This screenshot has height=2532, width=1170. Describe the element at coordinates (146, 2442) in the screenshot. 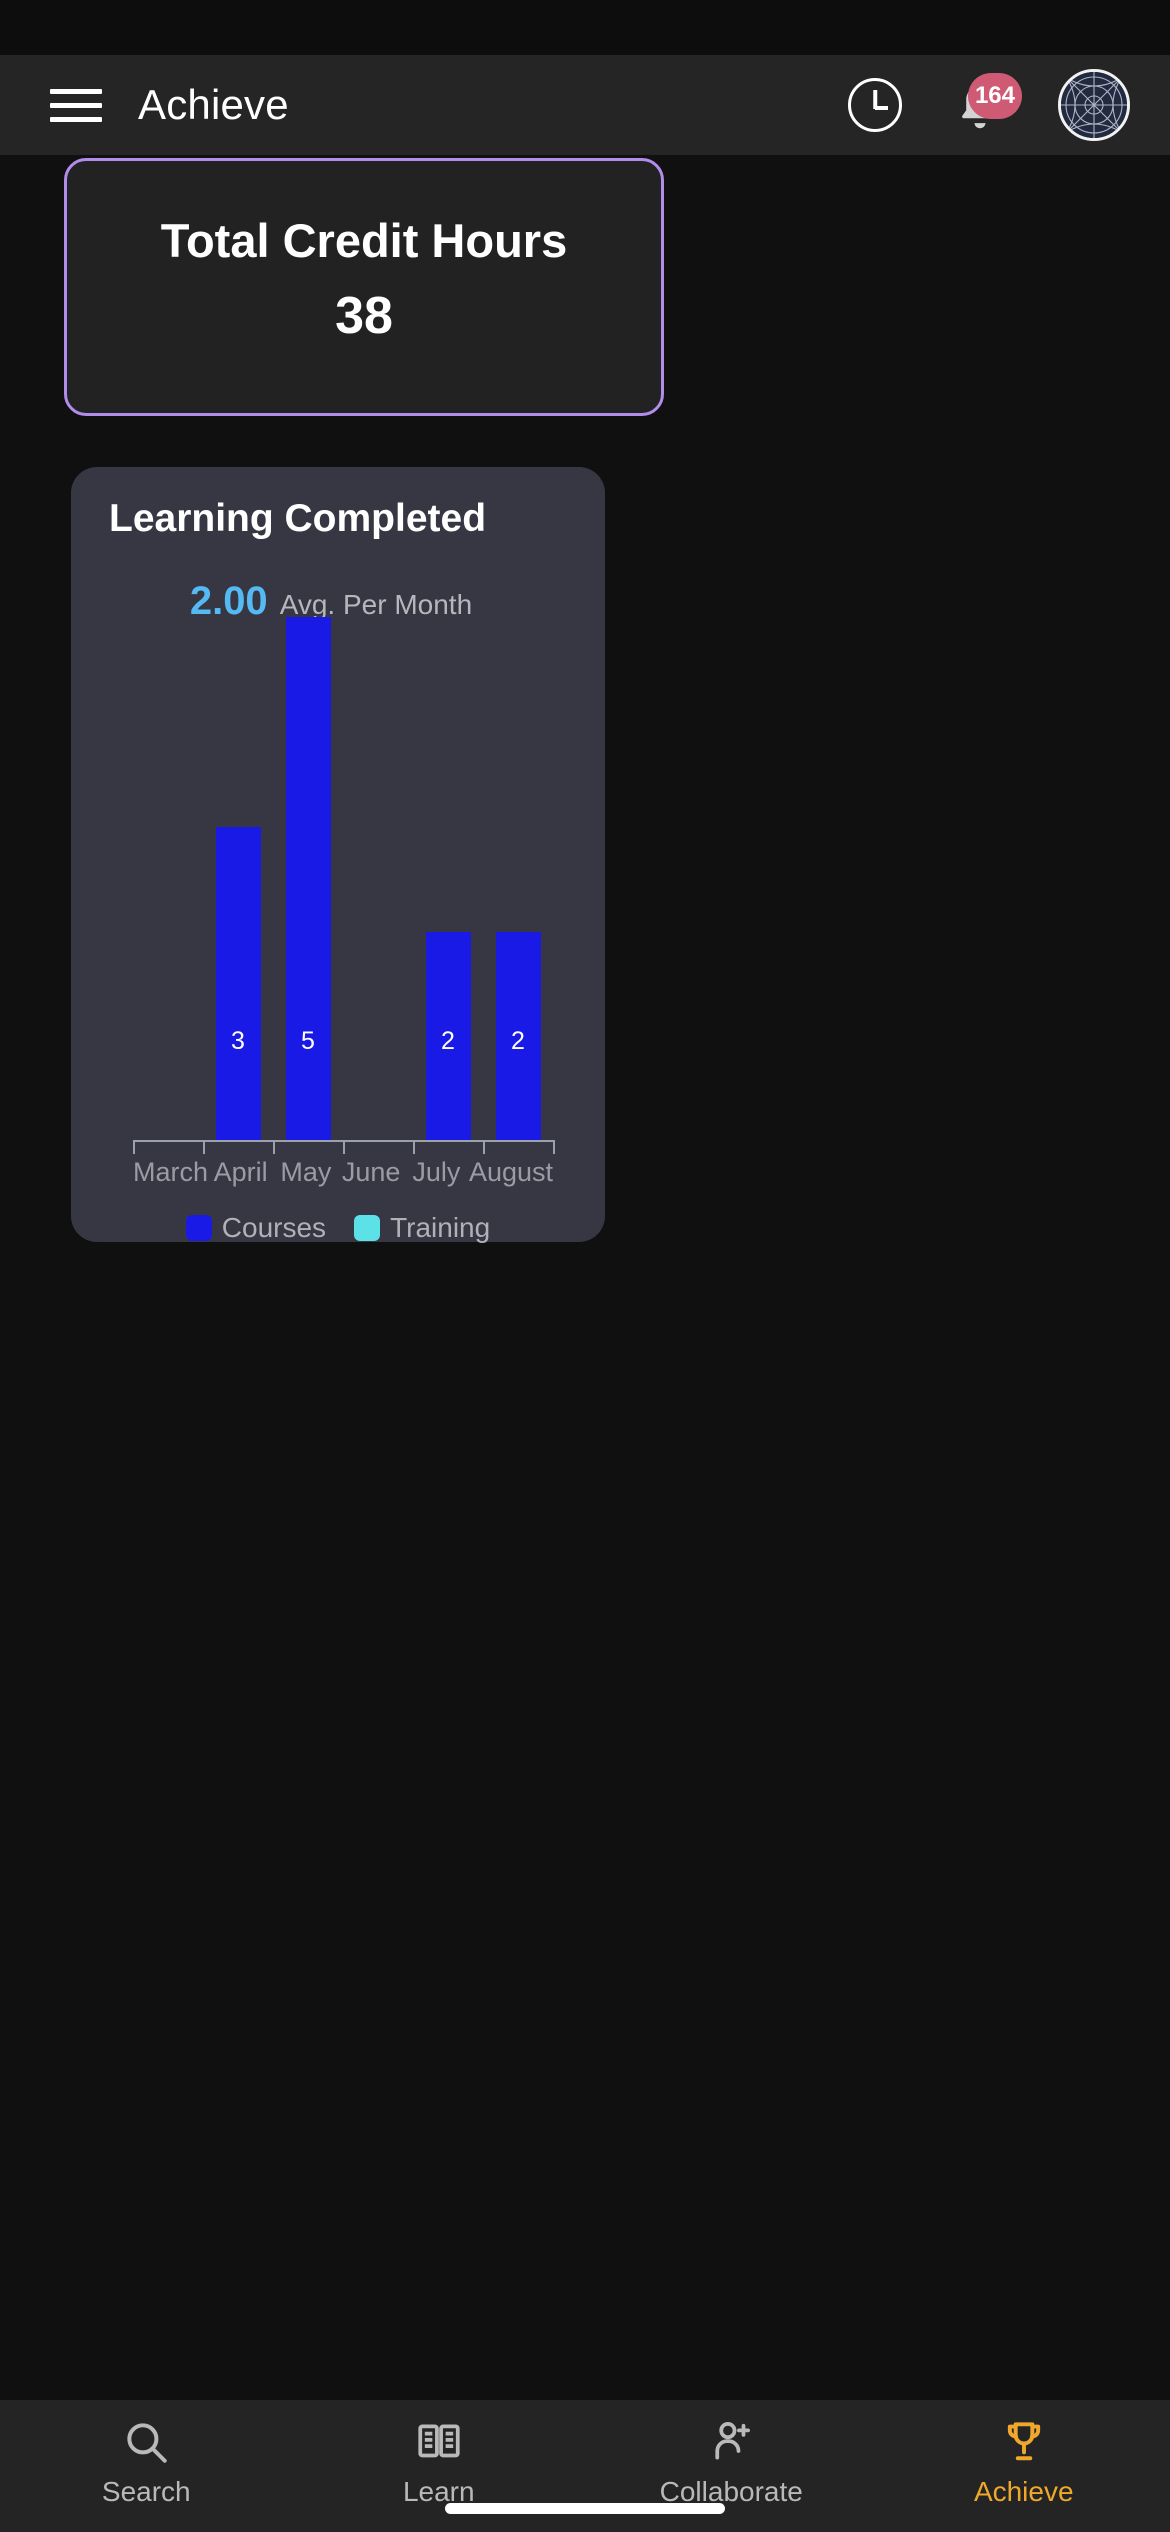

I see `search-icon` at that location.